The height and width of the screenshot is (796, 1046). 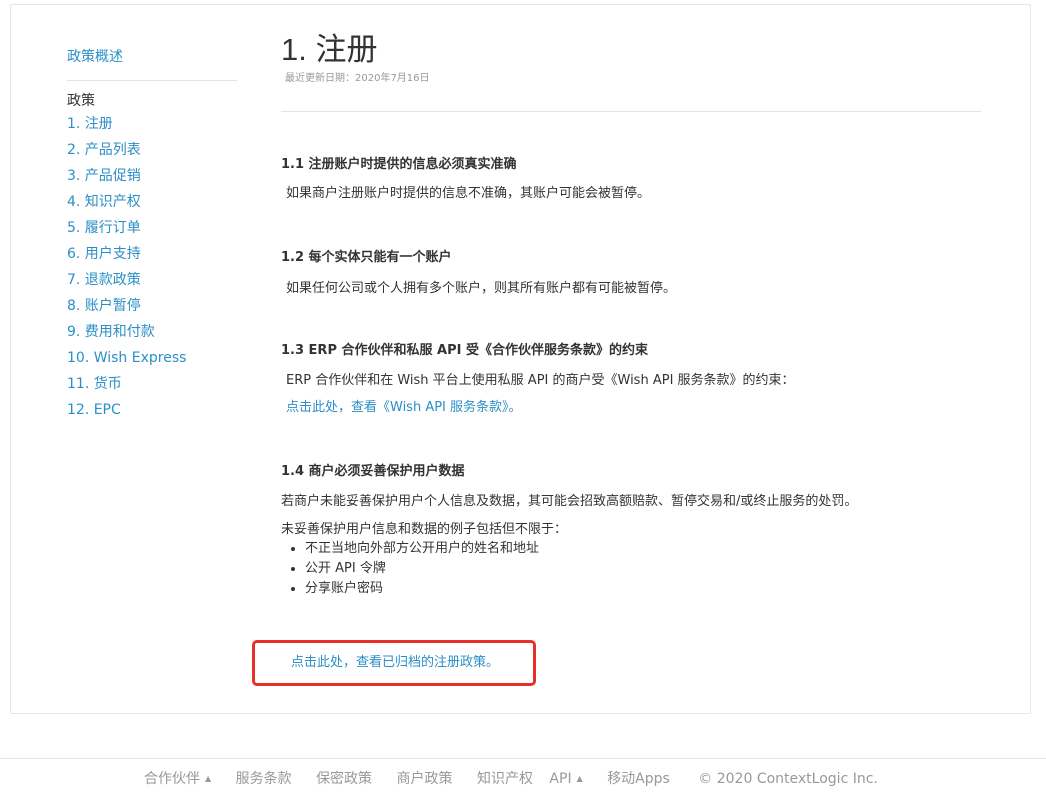 What do you see at coordinates (788, 779) in the screenshot?
I see `footer-copyright: © 2020 ContextLogic Inc.` at bounding box center [788, 779].